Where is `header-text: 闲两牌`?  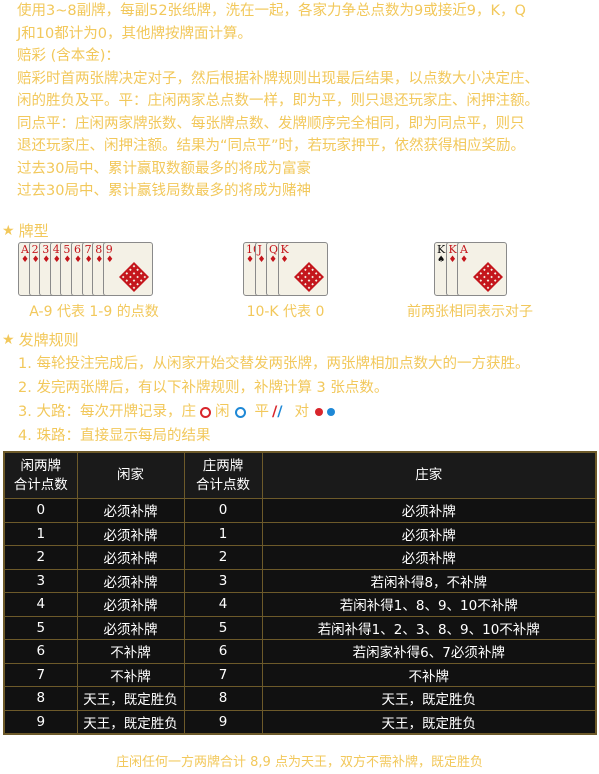 header-text: 闲两牌 is located at coordinates (41, 465).